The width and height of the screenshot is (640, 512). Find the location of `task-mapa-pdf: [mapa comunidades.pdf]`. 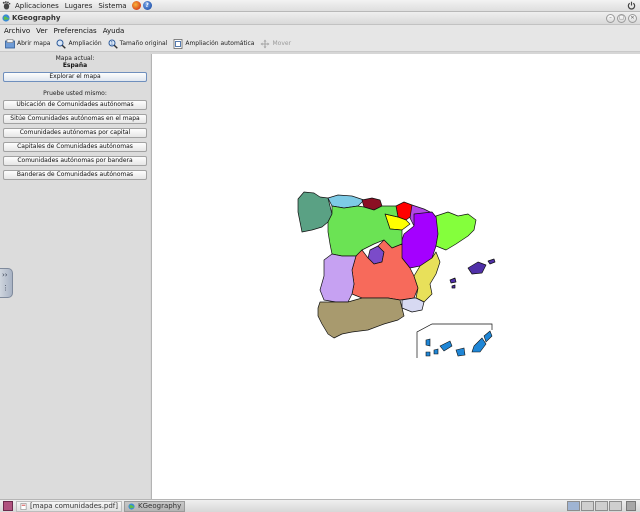

task-mapa-pdf: [mapa comunidades.pdf] is located at coordinates (69, 506).